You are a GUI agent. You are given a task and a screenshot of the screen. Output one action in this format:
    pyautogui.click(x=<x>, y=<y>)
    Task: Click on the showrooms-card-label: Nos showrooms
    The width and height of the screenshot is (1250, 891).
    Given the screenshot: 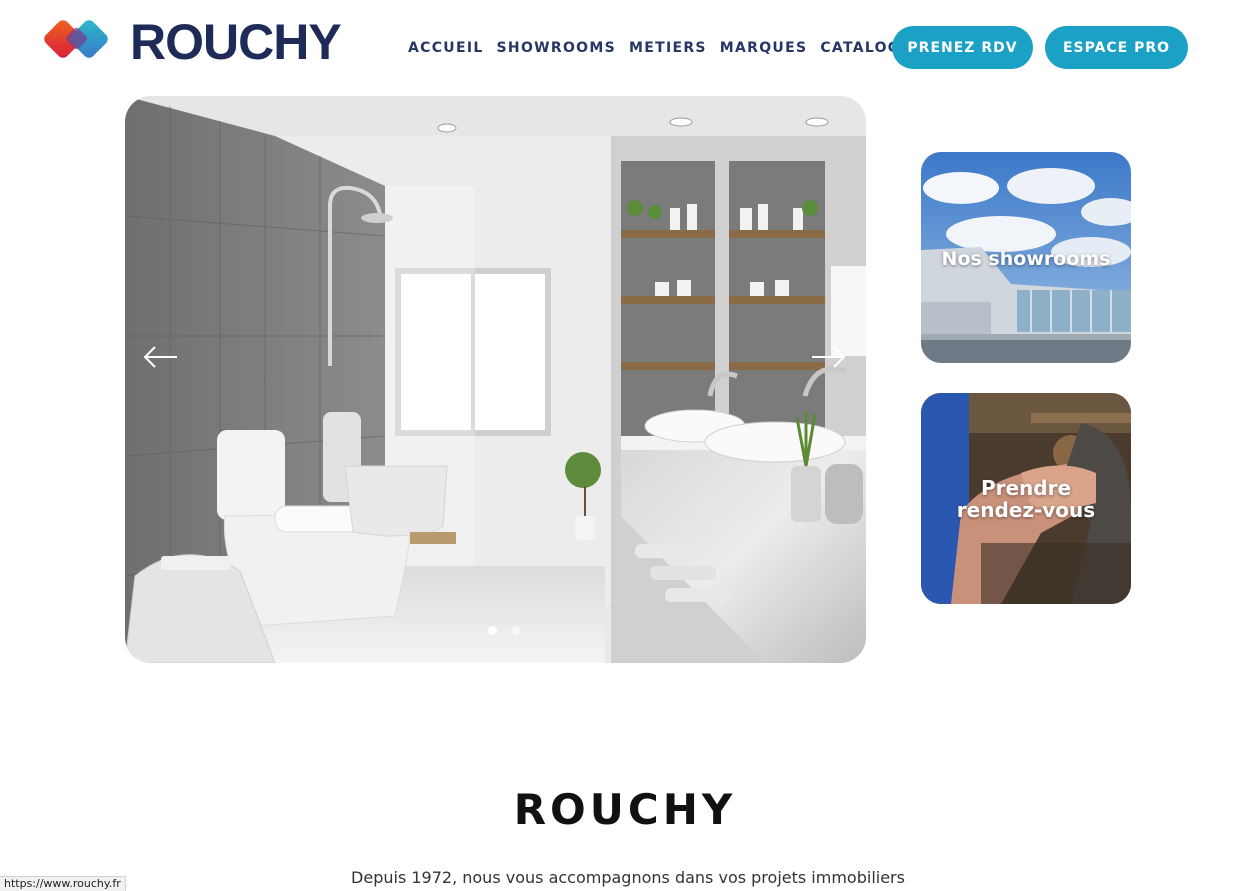 What is the action you would take?
    pyautogui.click(x=1026, y=259)
    